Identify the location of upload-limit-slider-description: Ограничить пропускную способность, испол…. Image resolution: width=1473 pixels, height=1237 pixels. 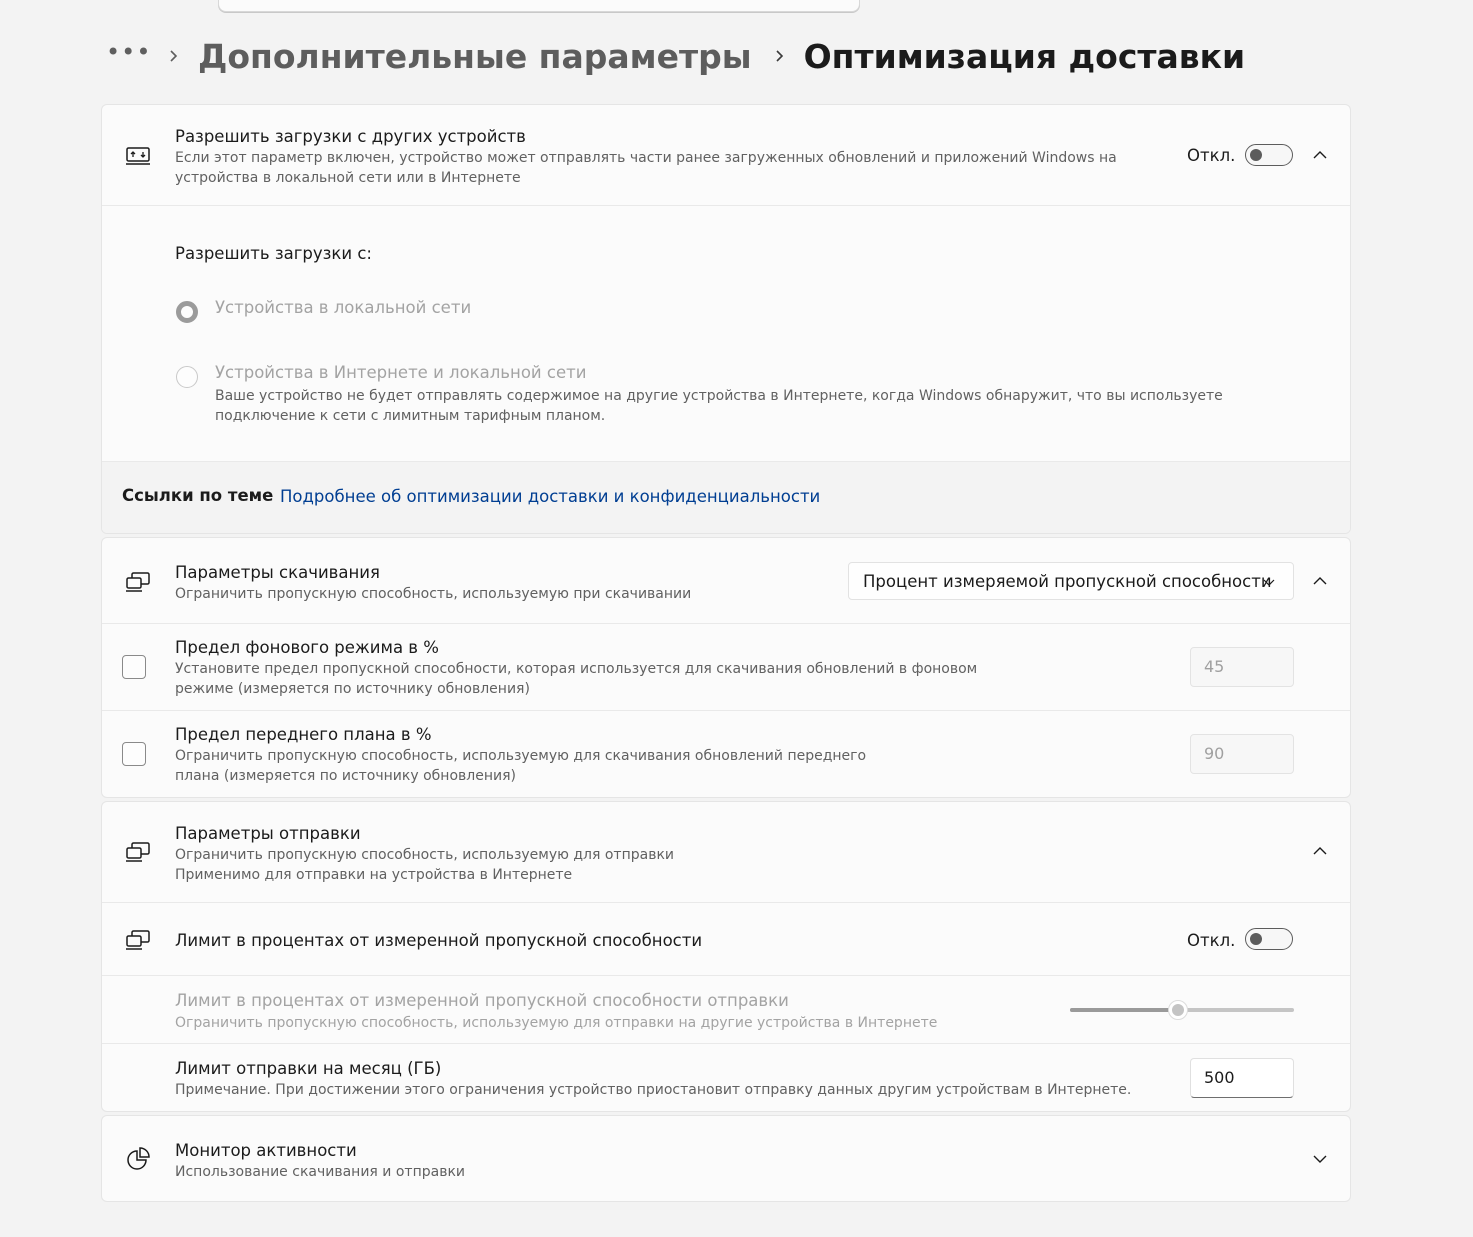
(556, 1023).